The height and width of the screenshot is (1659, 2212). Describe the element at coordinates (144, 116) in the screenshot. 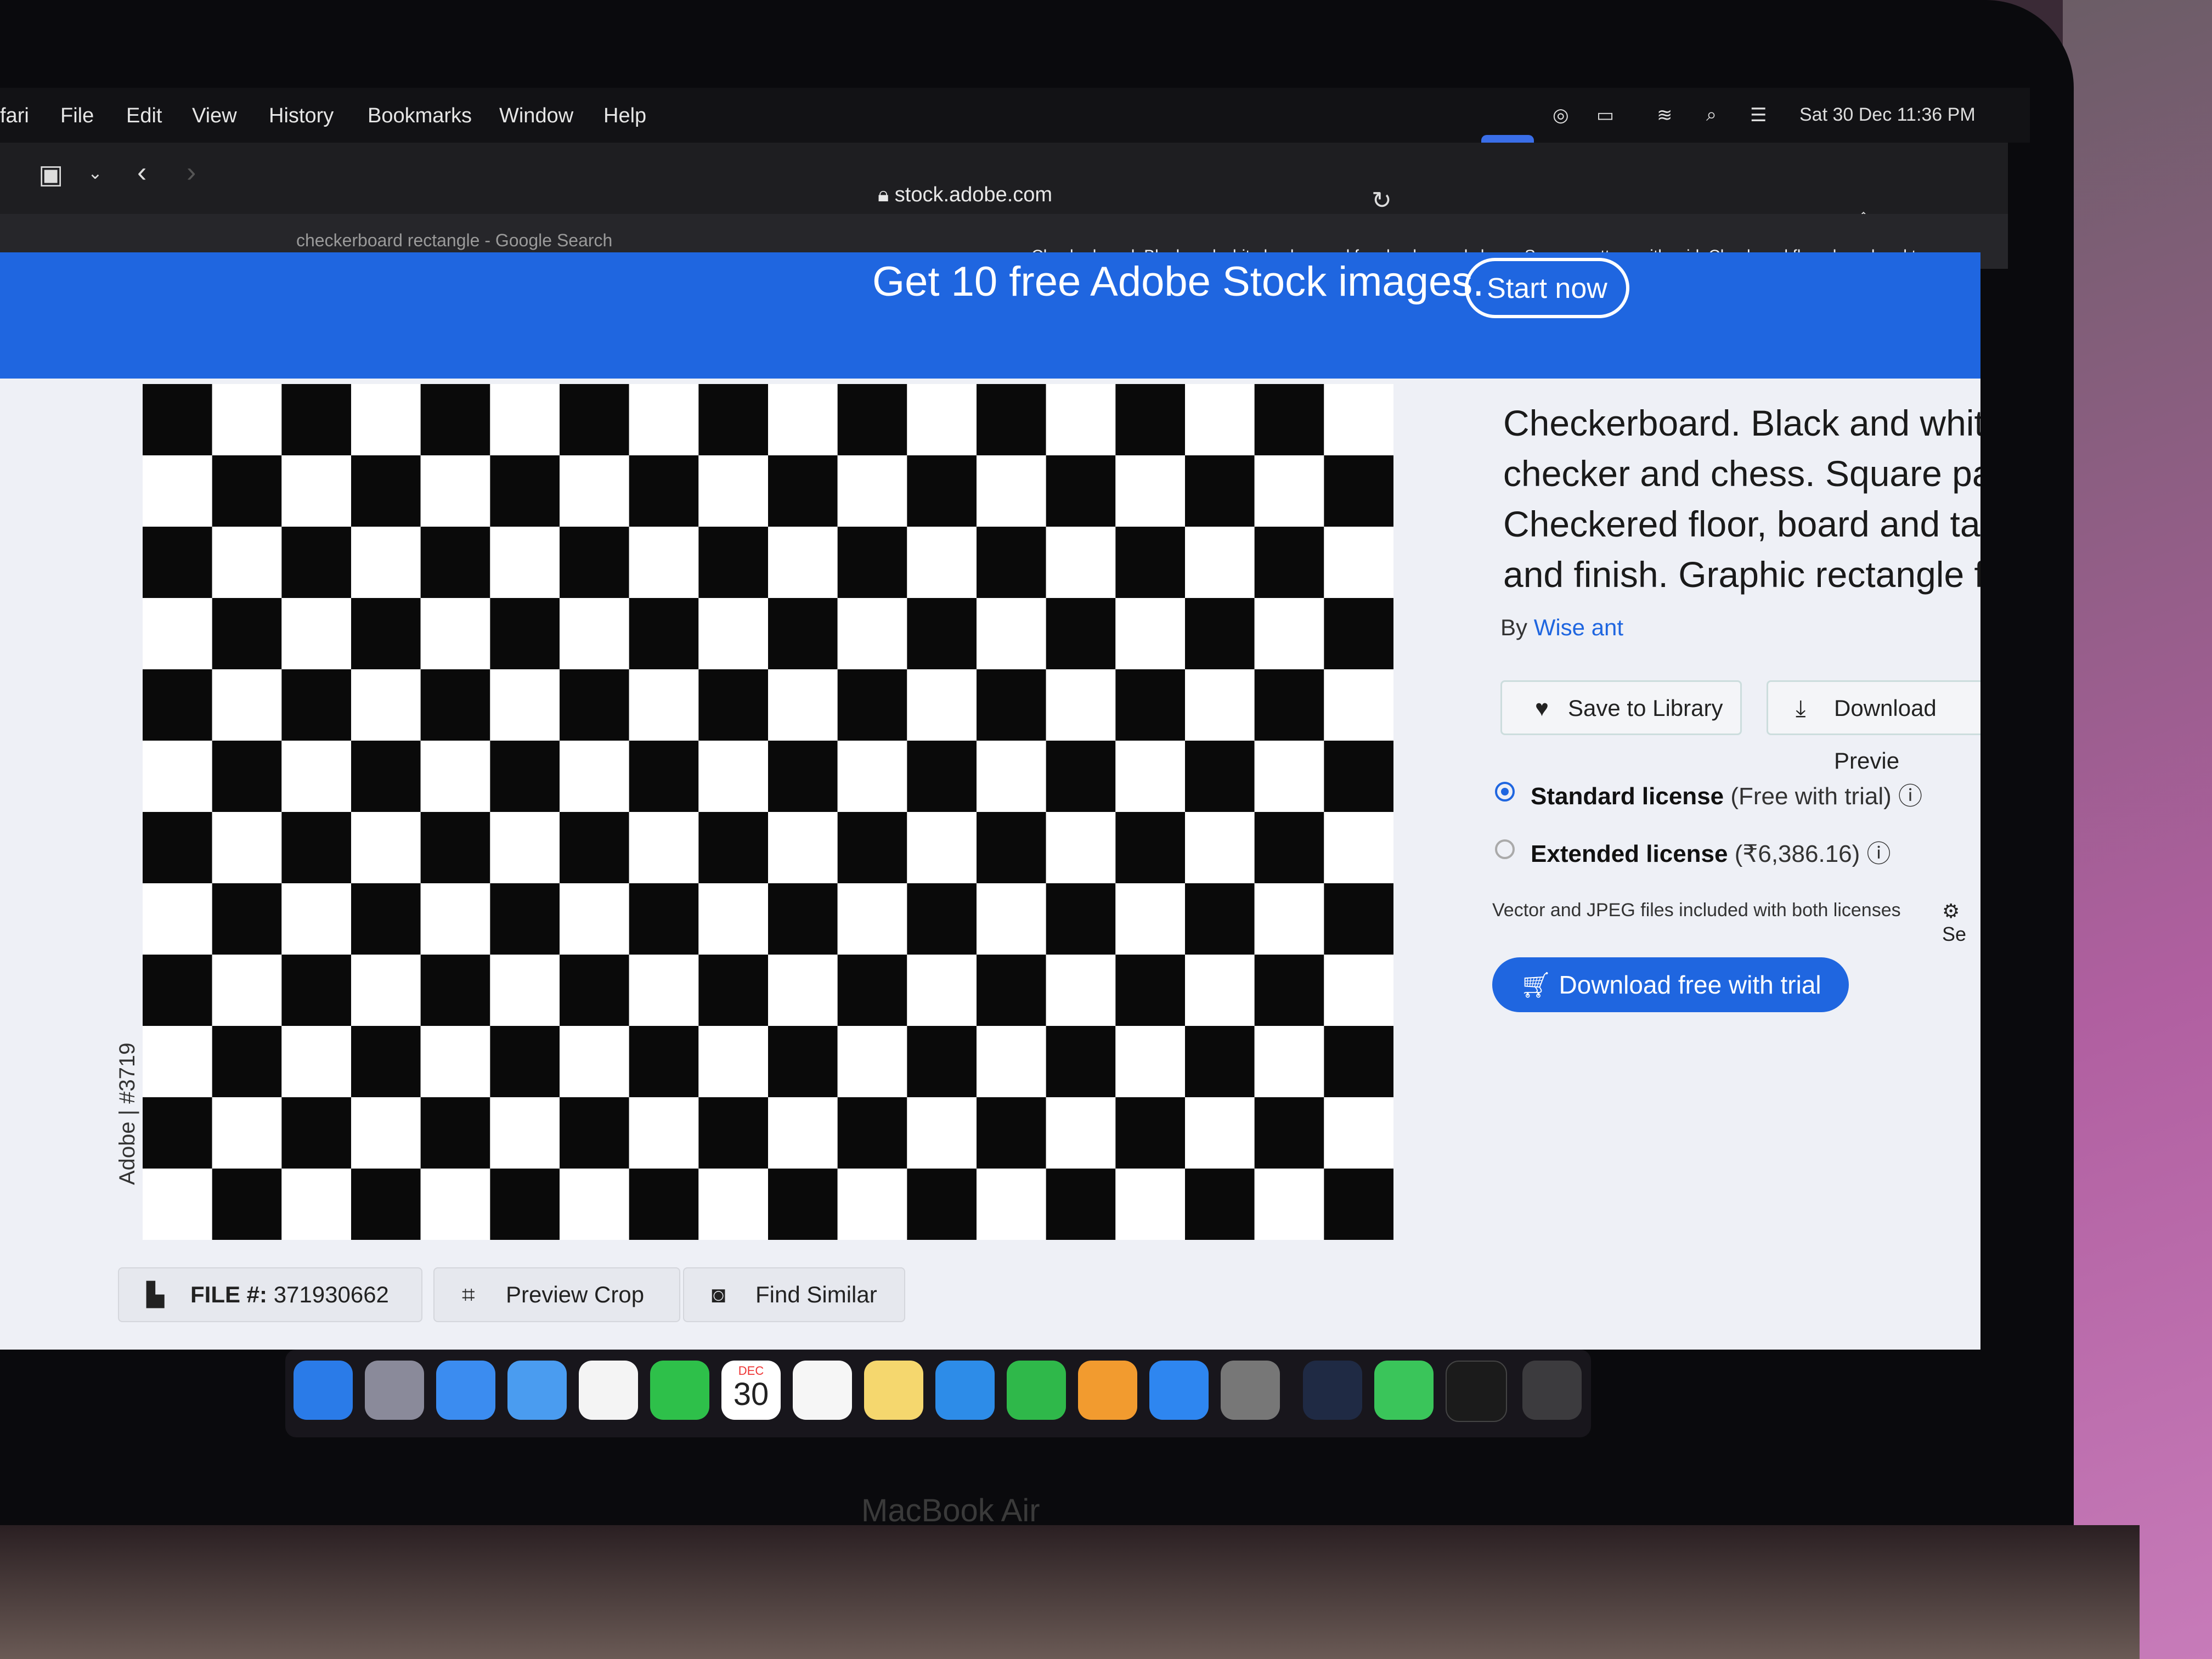

I see `menu-edit: Edit` at that location.